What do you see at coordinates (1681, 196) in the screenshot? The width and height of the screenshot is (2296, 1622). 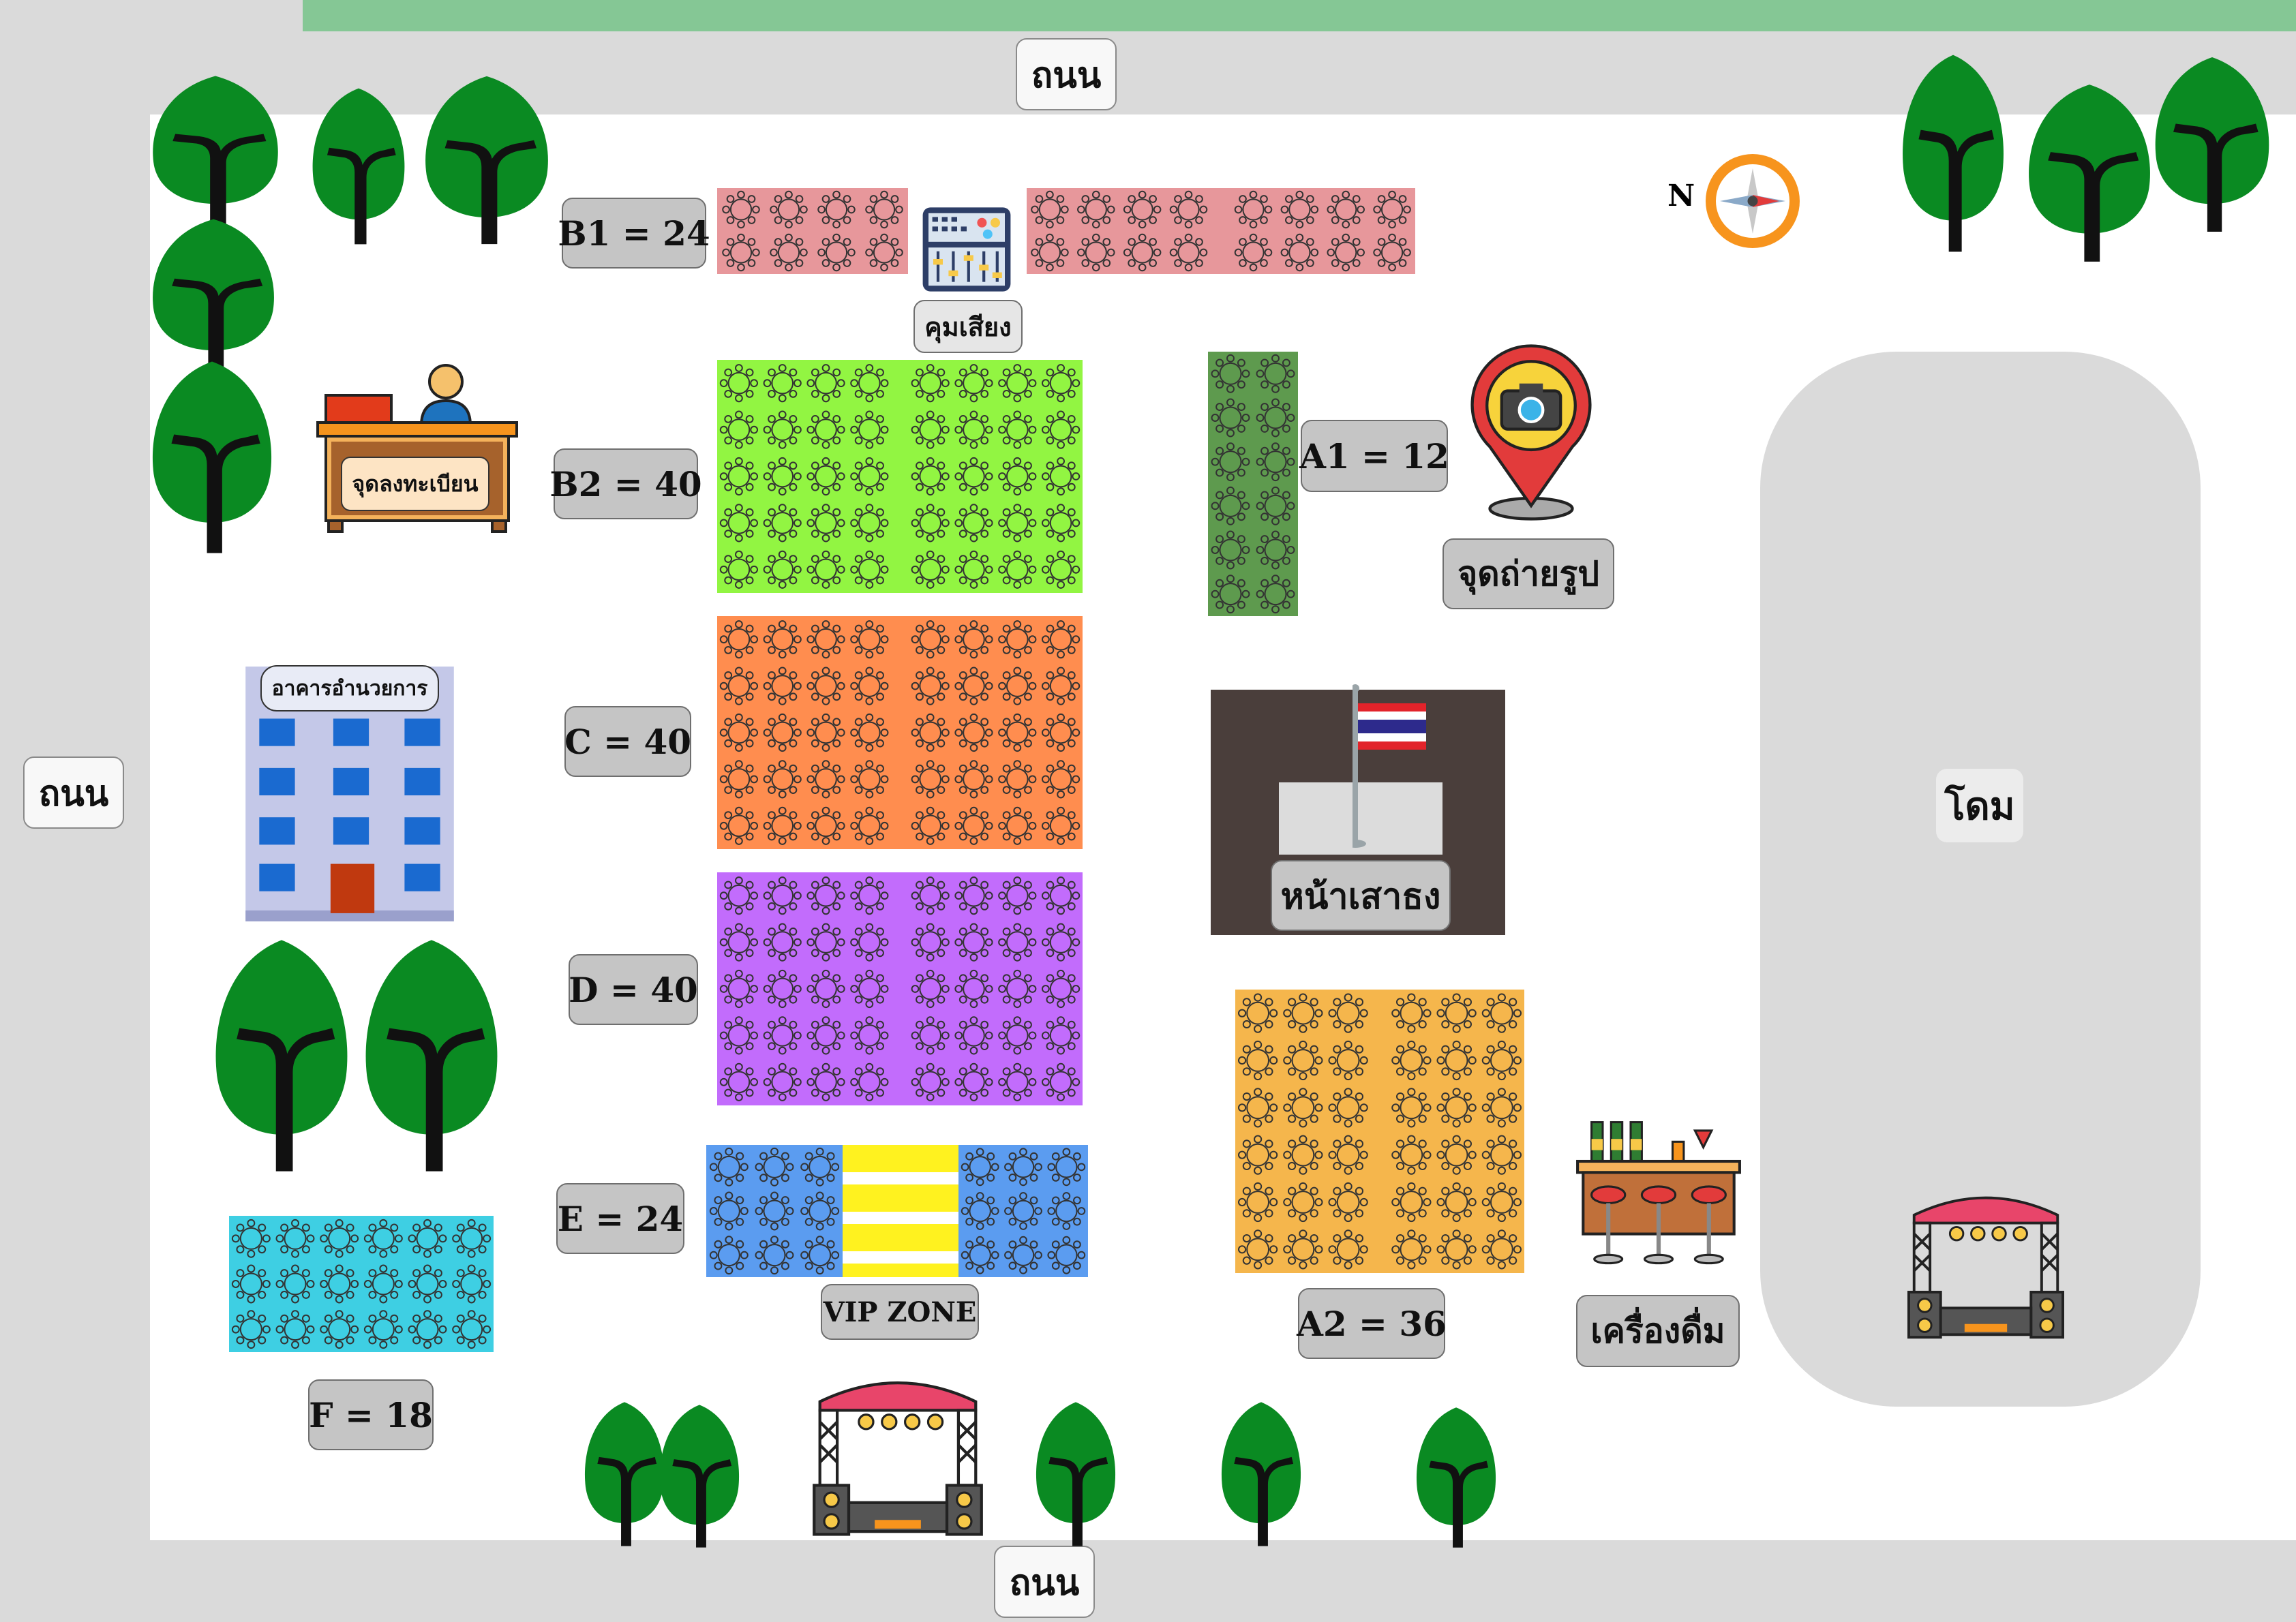 I see `compass-north-letter: N` at bounding box center [1681, 196].